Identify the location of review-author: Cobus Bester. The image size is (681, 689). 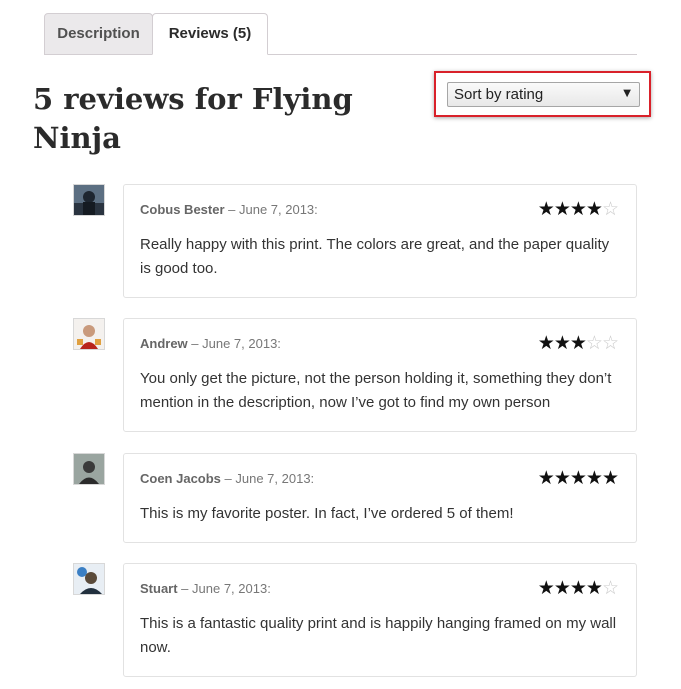
(182, 209).